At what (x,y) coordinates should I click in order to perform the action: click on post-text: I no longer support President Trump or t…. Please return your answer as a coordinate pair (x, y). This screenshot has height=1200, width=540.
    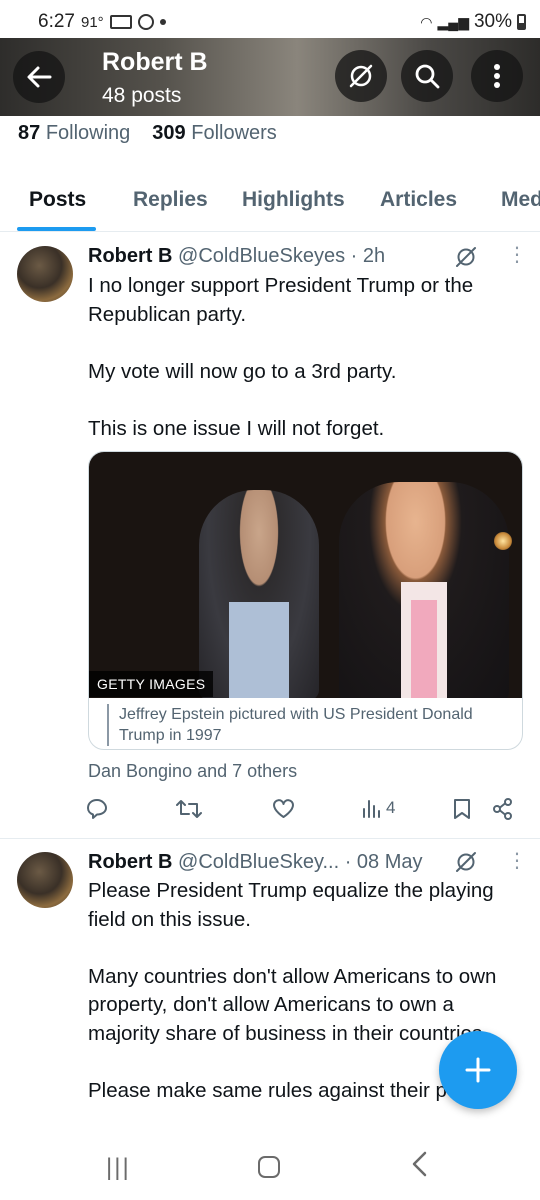
    Looking at the image, I should click on (281, 357).